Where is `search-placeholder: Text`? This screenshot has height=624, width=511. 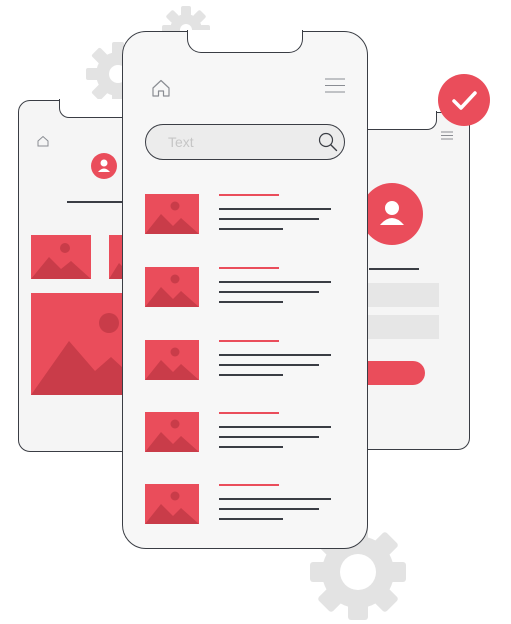 search-placeholder: Text is located at coordinates (181, 142).